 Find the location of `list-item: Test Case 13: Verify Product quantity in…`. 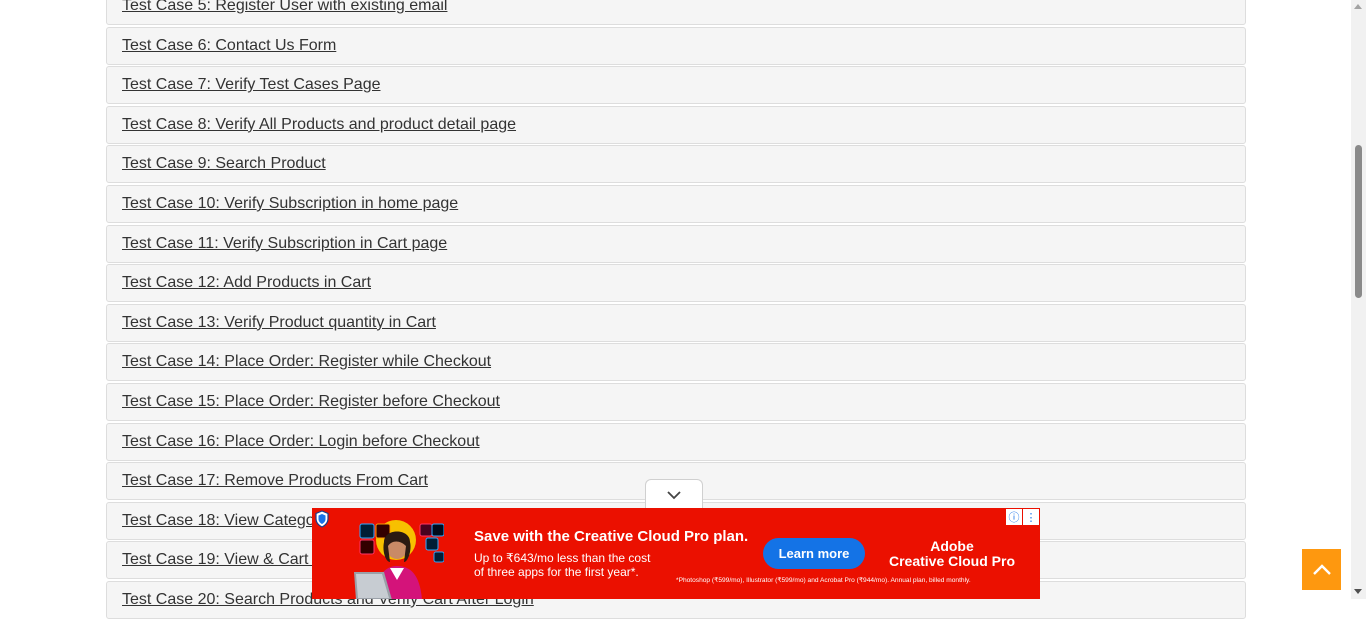

list-item: Test Case 13: Verify Product quantity in… is located at coordinates (676, 322).